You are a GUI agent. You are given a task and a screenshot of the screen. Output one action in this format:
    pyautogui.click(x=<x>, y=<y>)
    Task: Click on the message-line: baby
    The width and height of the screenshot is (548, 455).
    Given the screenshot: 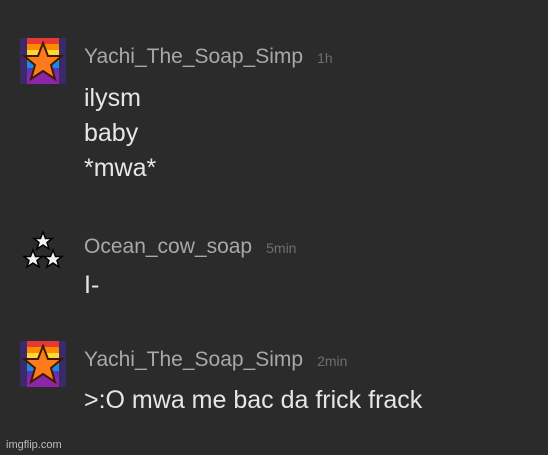 What is the action you would take?
    pyautogui.click(x=111, y=133)
    